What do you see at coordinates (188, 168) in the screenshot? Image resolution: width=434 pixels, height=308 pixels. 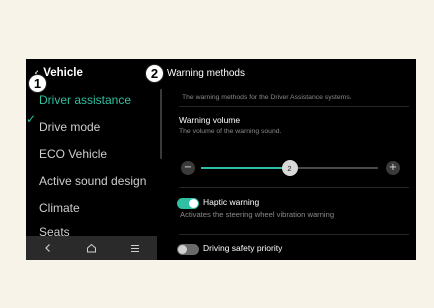 I see `volume-decrease-button: −` at bounding box center [188, 168].